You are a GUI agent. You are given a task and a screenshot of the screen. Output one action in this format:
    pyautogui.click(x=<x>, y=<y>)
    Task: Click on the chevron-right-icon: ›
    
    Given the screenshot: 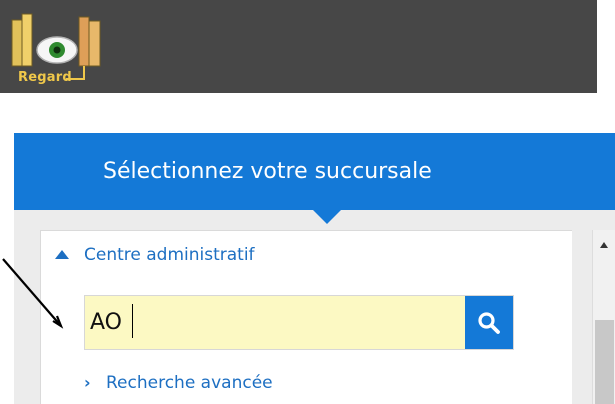 What is the action you would take?
    pyautogui.click(x=87, y=382)
    